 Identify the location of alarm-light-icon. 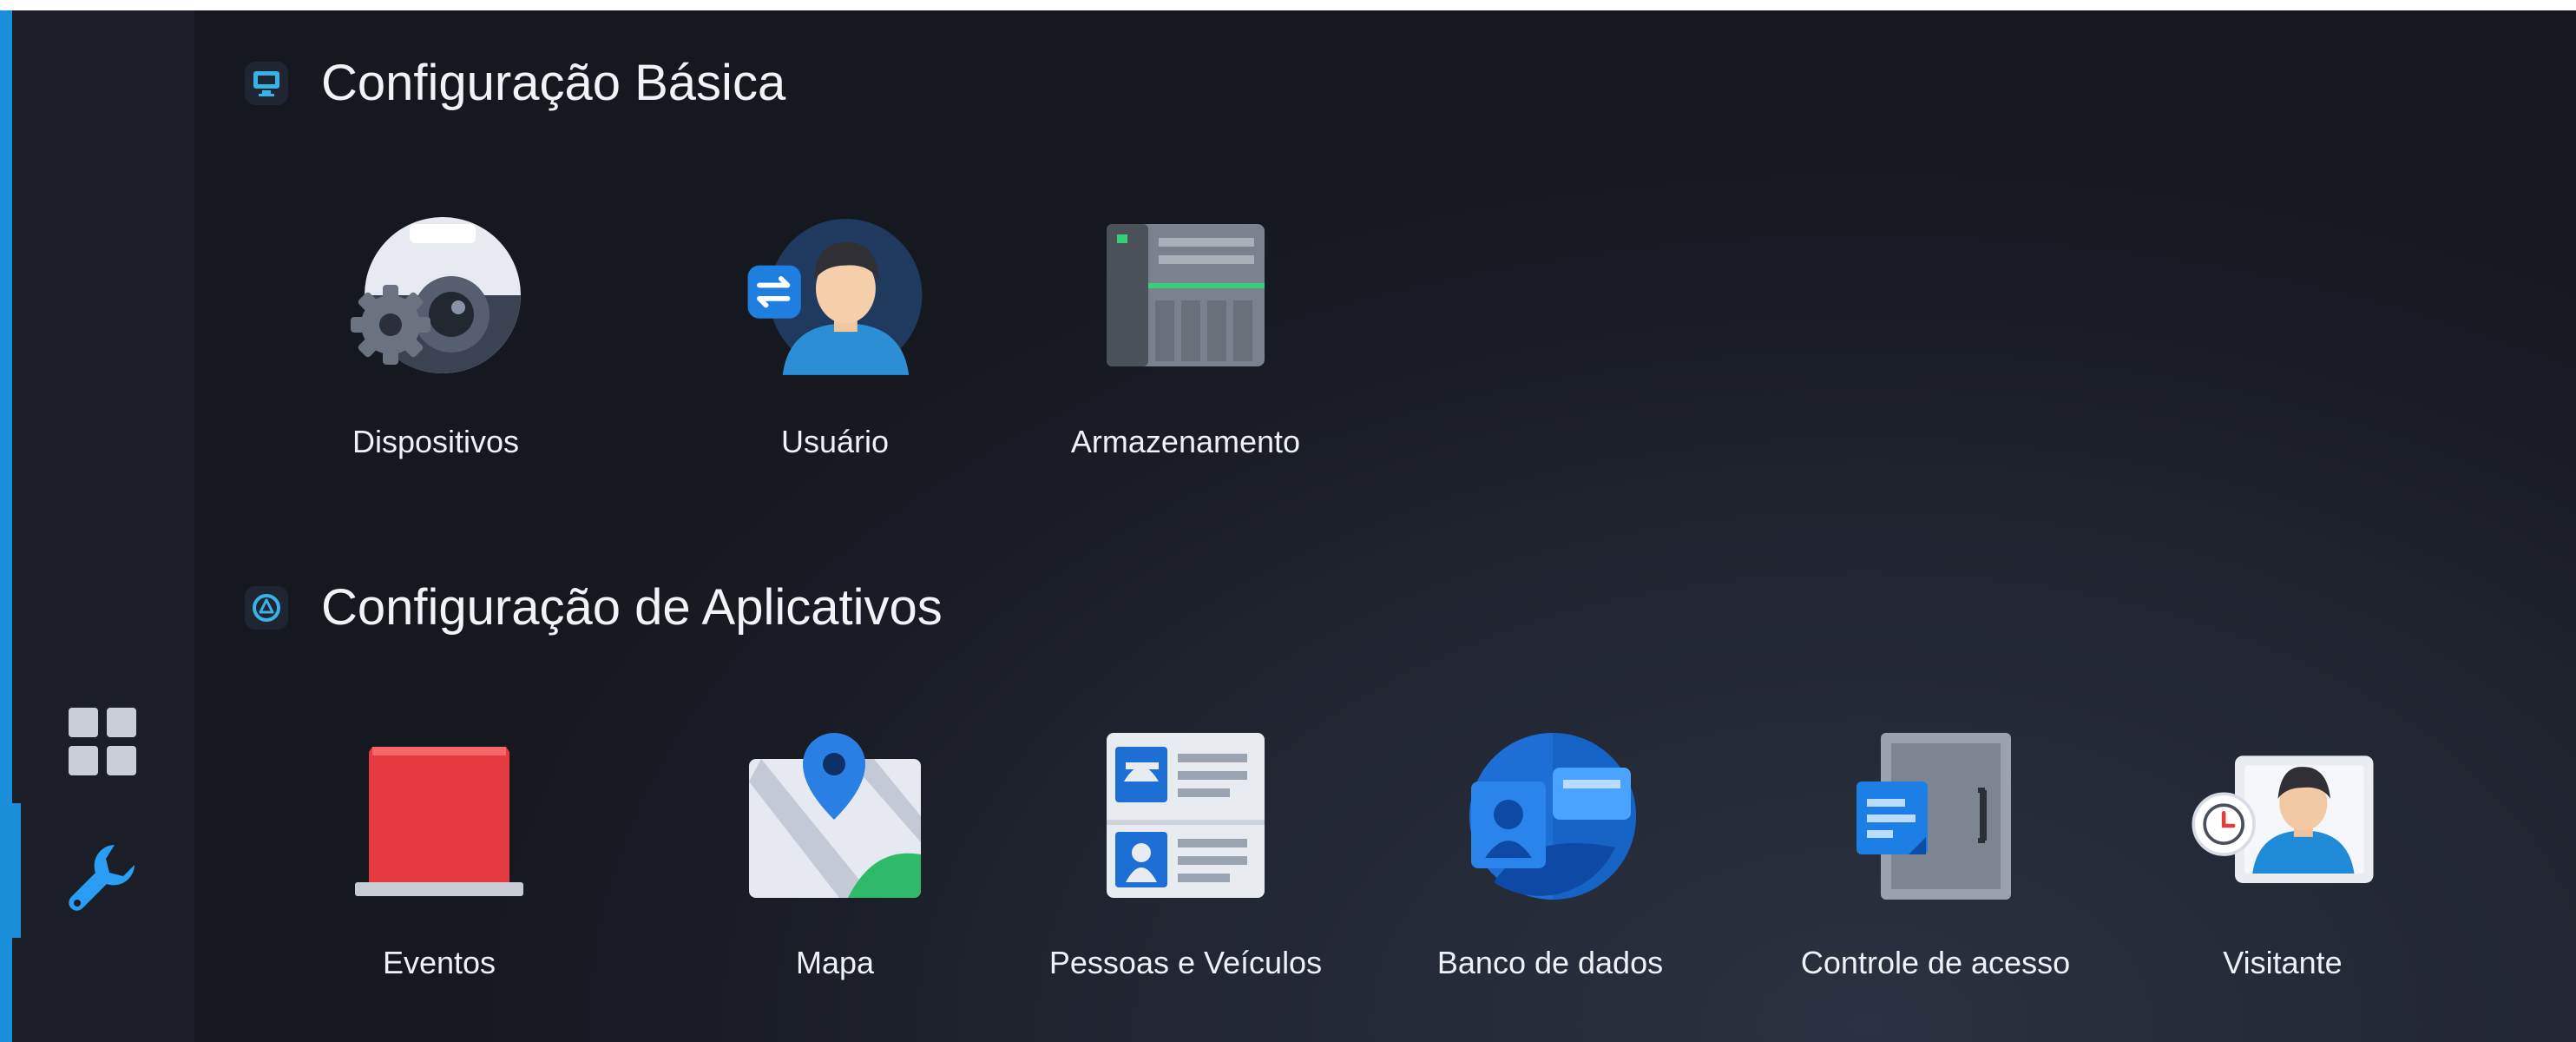
(439, 821).